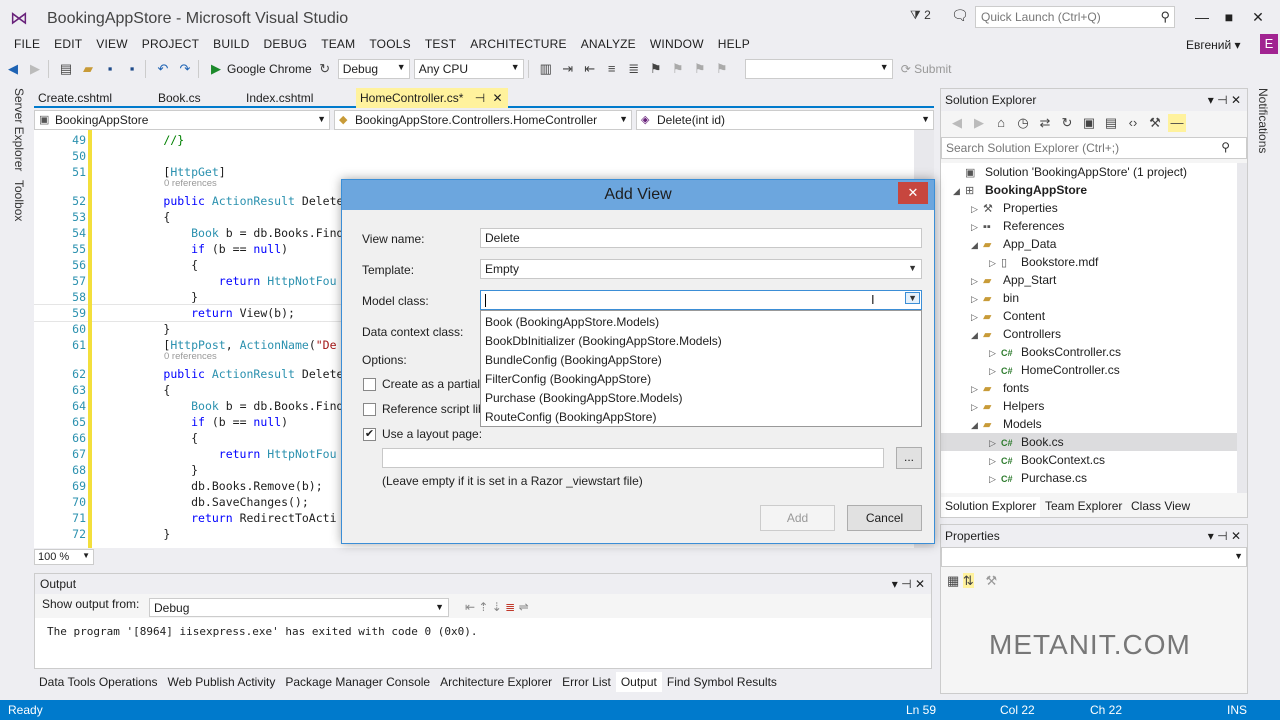 This screenshot has height=720, width=1280. What do you see at coordinates (979, 123) in the screenshot?
I see `forward-icon: ▶` at bounding box center [979, 123].